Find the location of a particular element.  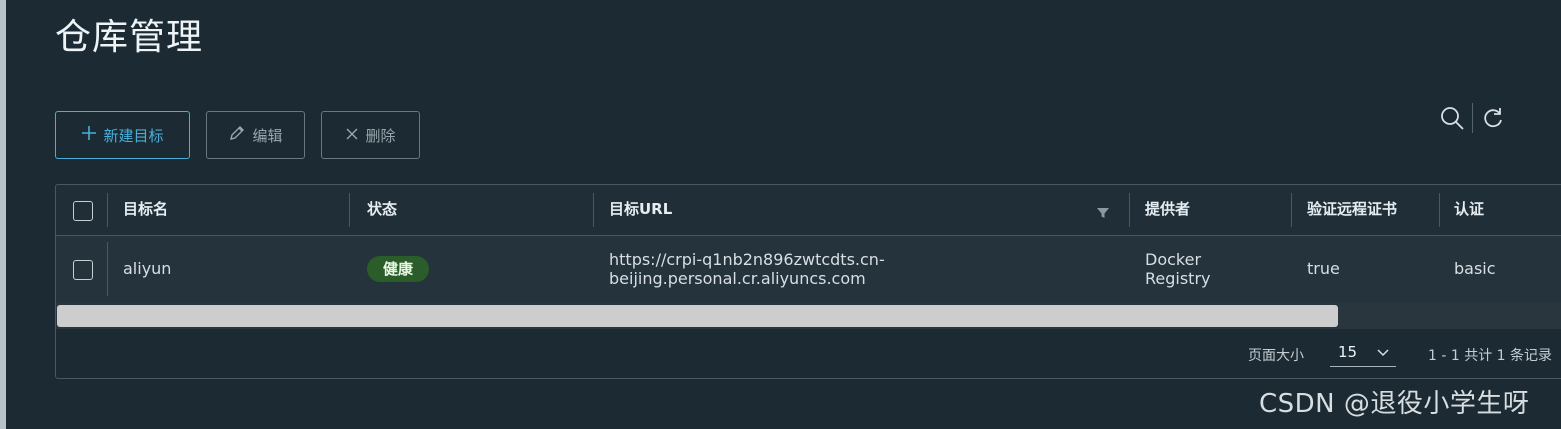

page-size-value: 15 is located at coordinates (1348, 352).